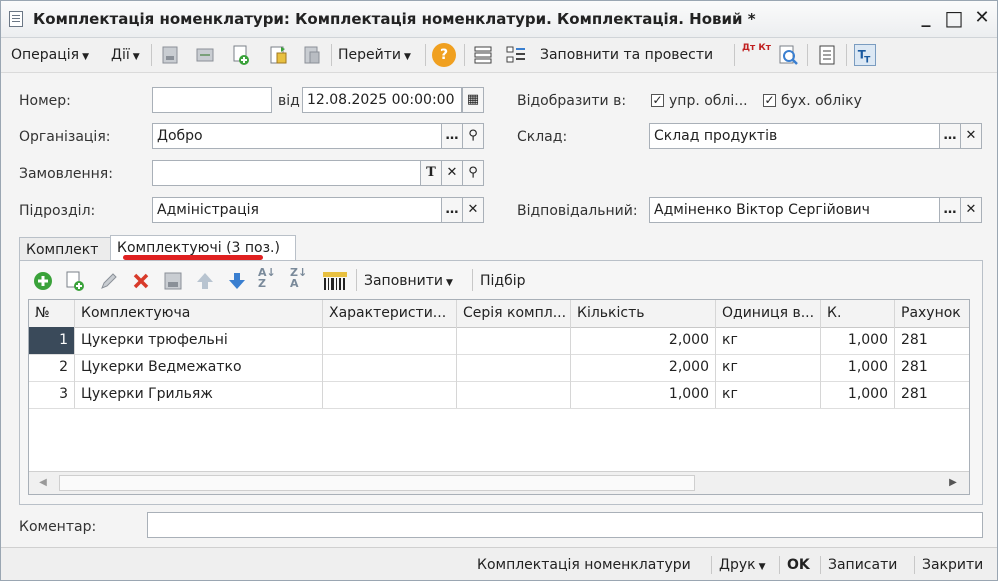 This screenshot has height=583, width=1000. What do you see at coordinates (141, 281) in the screenshot?
I see `delete-row-icon` at bounding box center [141, 281].